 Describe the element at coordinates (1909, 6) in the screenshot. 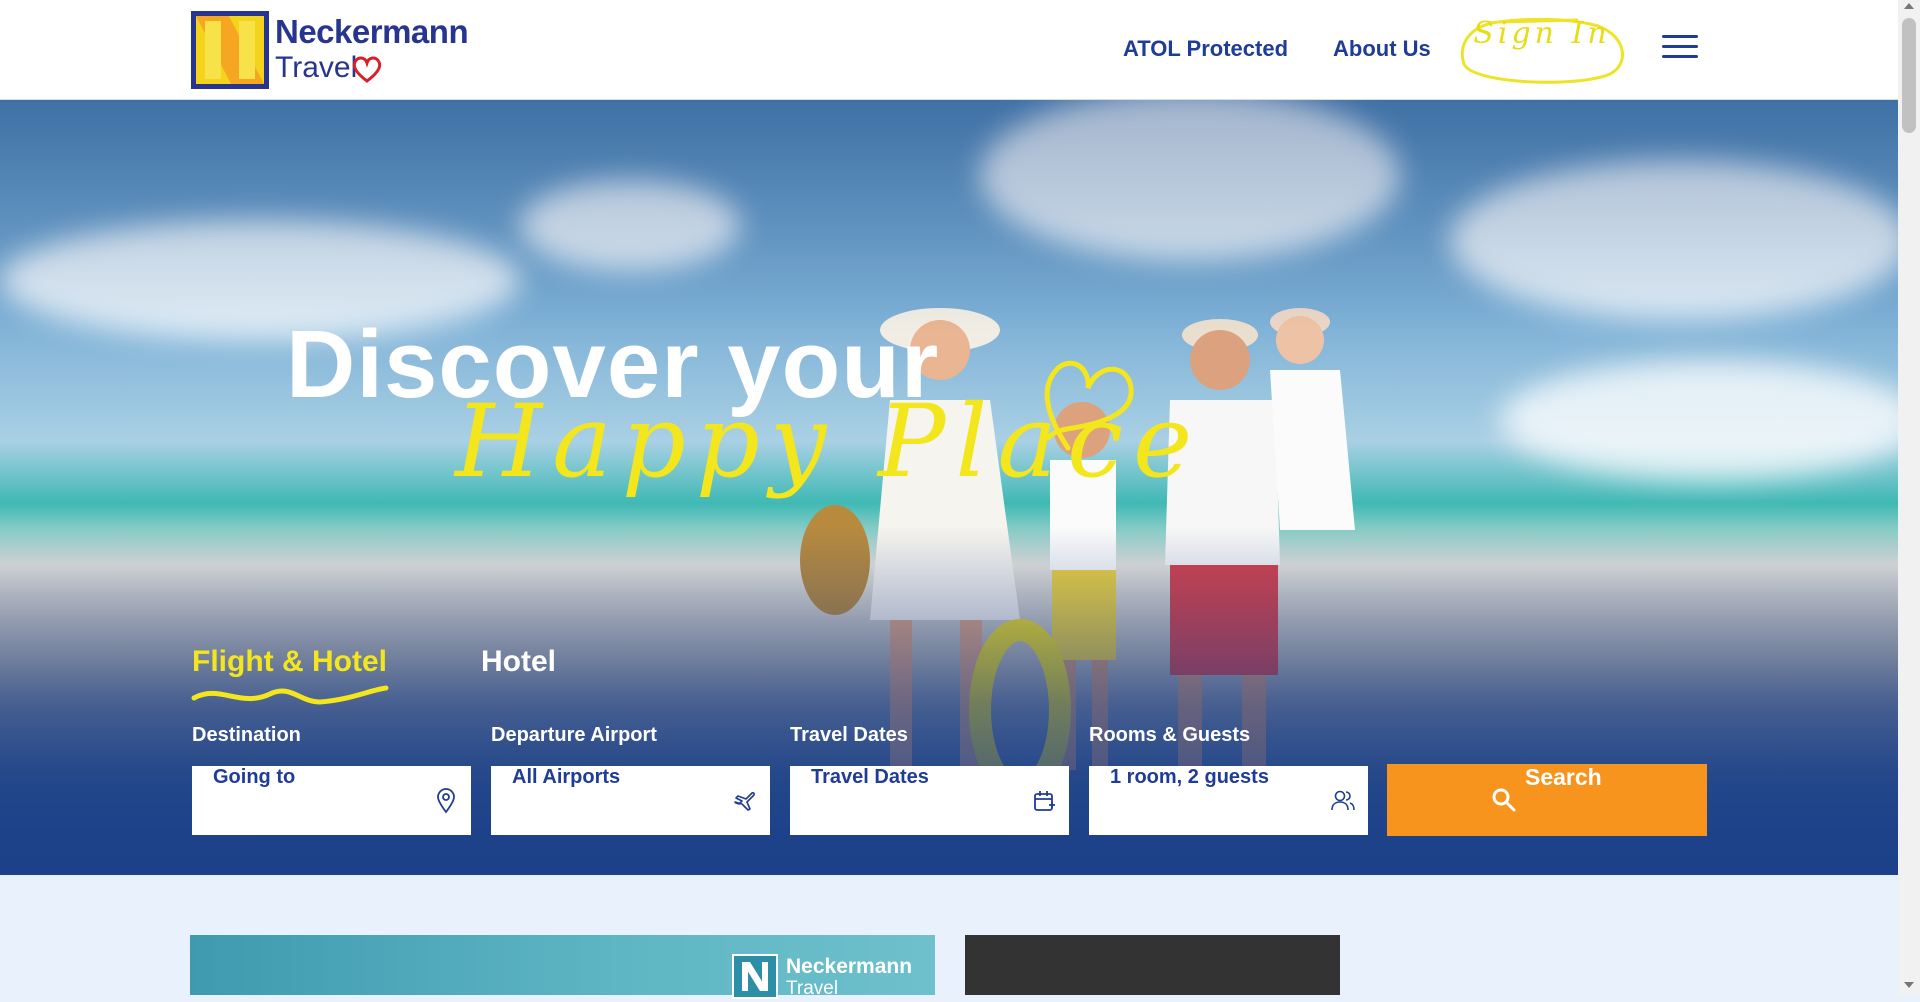

I see `scroll-up-arrow-icon` at that location.